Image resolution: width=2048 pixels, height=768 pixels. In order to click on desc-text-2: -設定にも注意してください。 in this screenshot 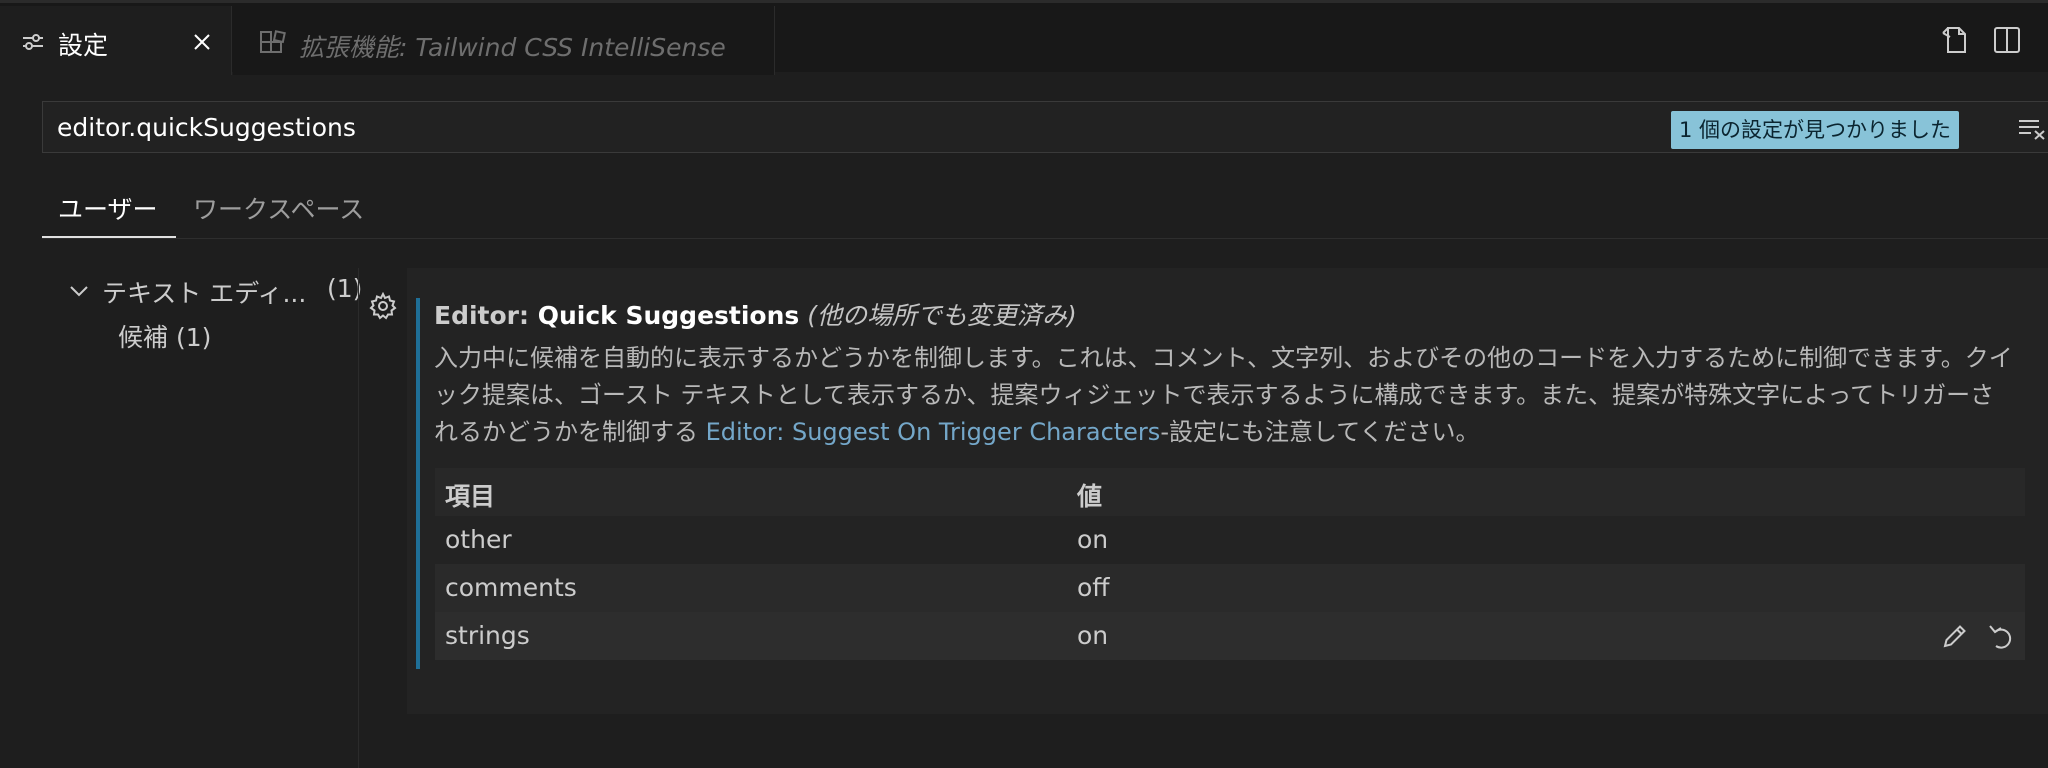, I will do `click(1320, 432)`.